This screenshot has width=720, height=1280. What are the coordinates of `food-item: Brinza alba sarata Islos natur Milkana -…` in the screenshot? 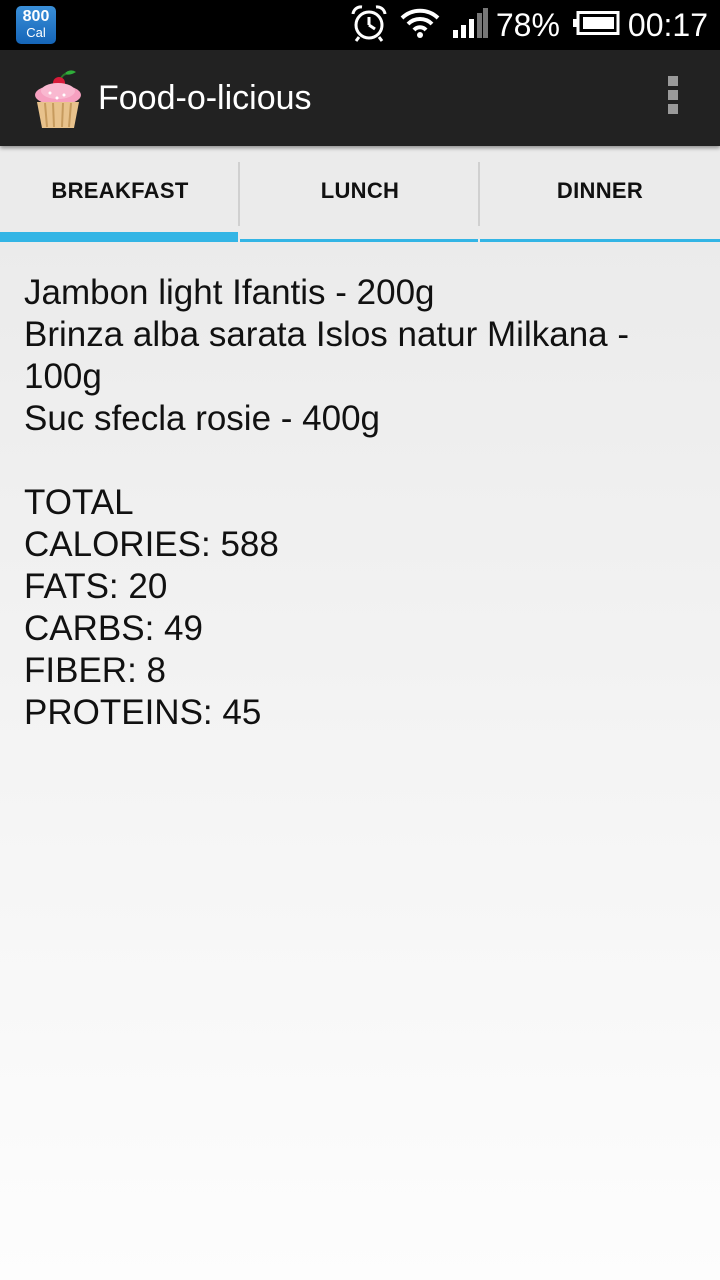 It's located at (326, 355).